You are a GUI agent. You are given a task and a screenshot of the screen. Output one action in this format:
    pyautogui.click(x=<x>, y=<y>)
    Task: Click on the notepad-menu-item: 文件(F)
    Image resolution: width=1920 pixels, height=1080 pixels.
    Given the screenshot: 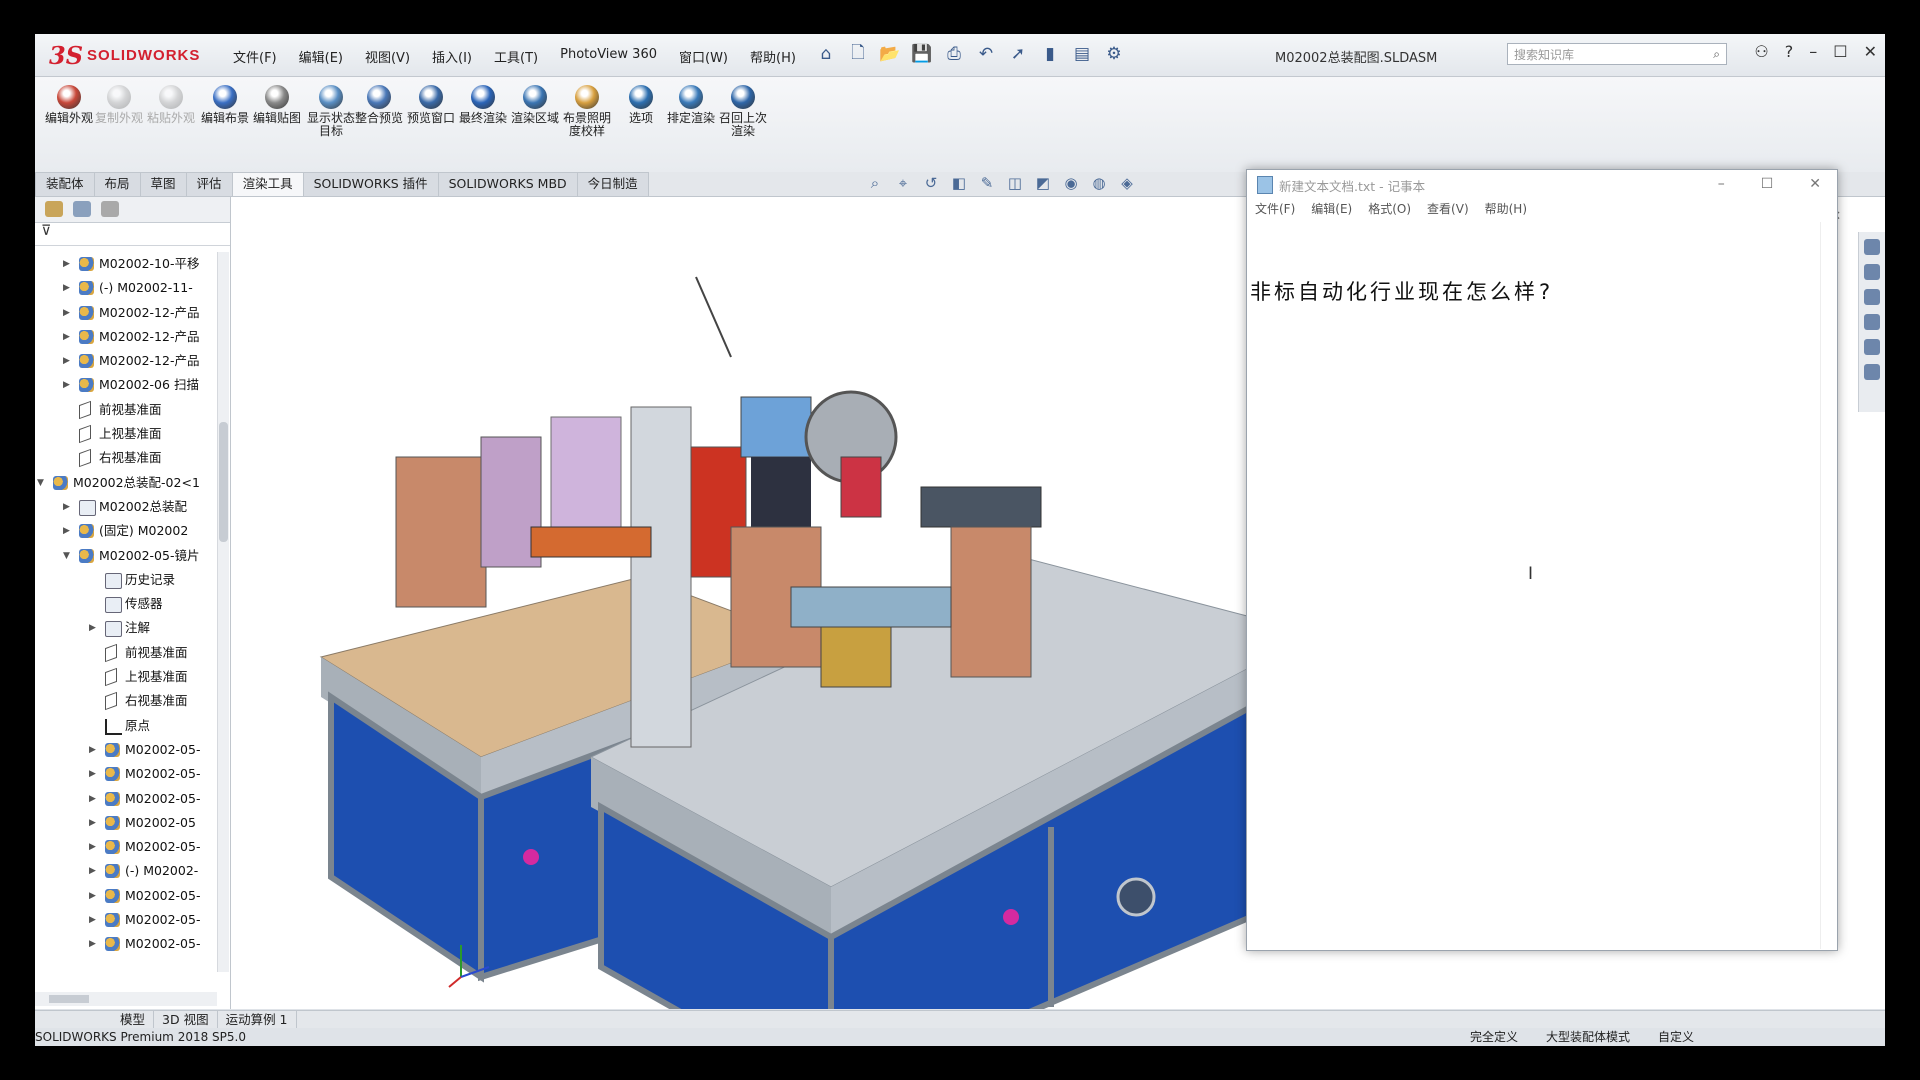 What is the action you would take?
    pyautogui.click(x=1275, y=211)
    